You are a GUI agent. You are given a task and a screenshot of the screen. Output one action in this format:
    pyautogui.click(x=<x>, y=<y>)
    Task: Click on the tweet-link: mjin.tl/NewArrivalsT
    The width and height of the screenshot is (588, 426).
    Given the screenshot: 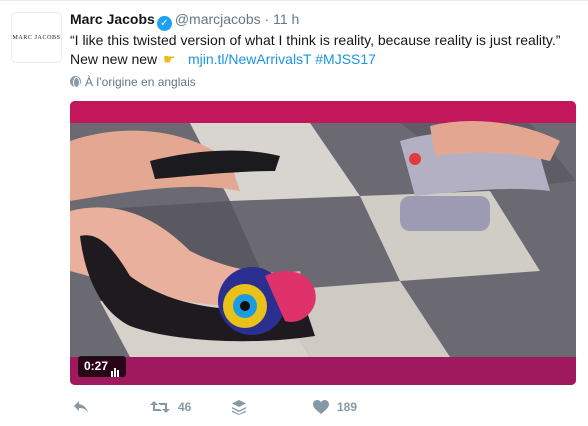 What is the action you would take?
    pyautogui.click(x=249, y=59)
    